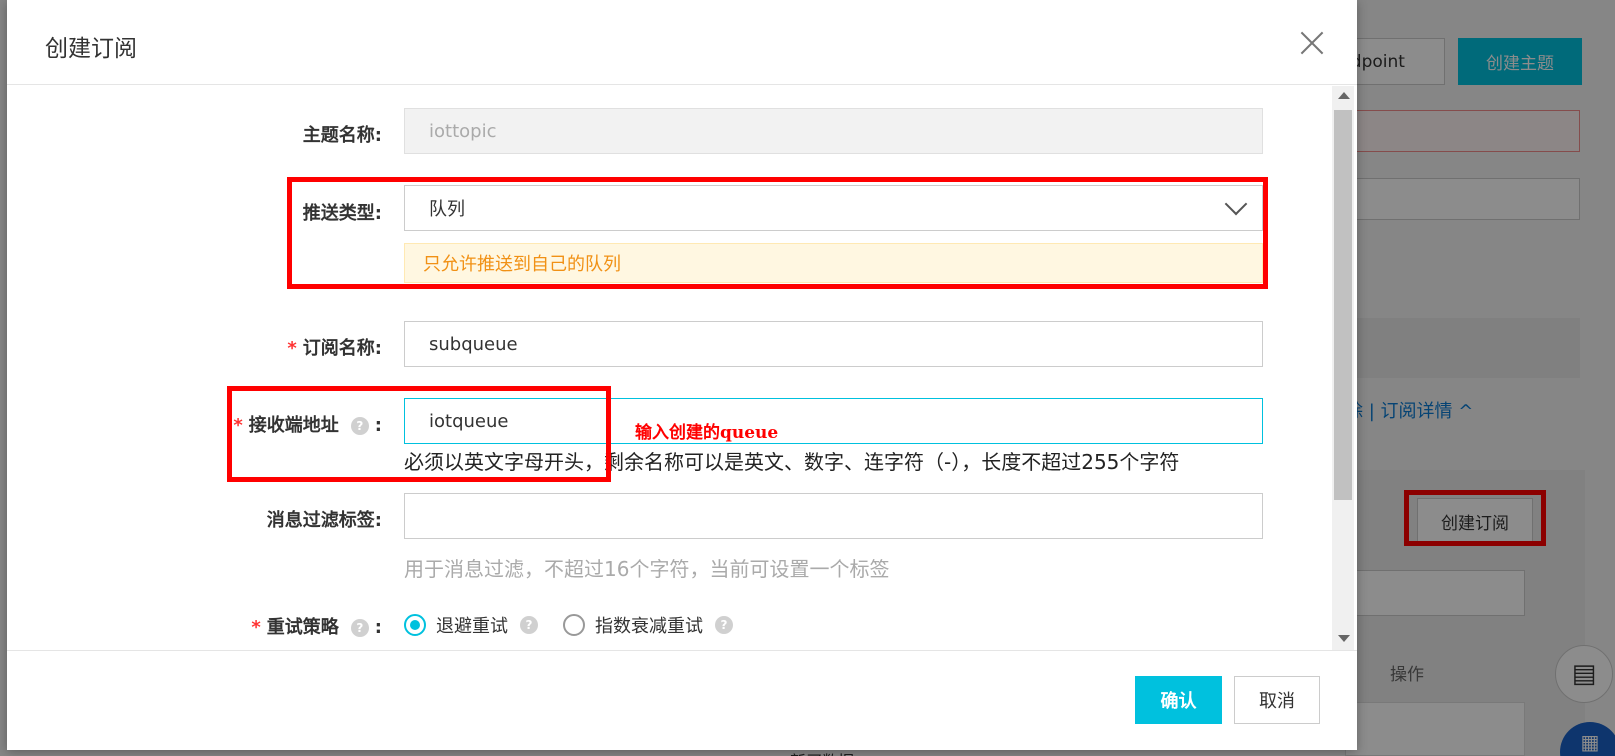 The height and width of the screenshot is (756, 1615). What do you see at coordinates (342, 348) in the screenshot?
I see `subscription-name-label-text: 订阅名称:` at bounding box center [342, 348].